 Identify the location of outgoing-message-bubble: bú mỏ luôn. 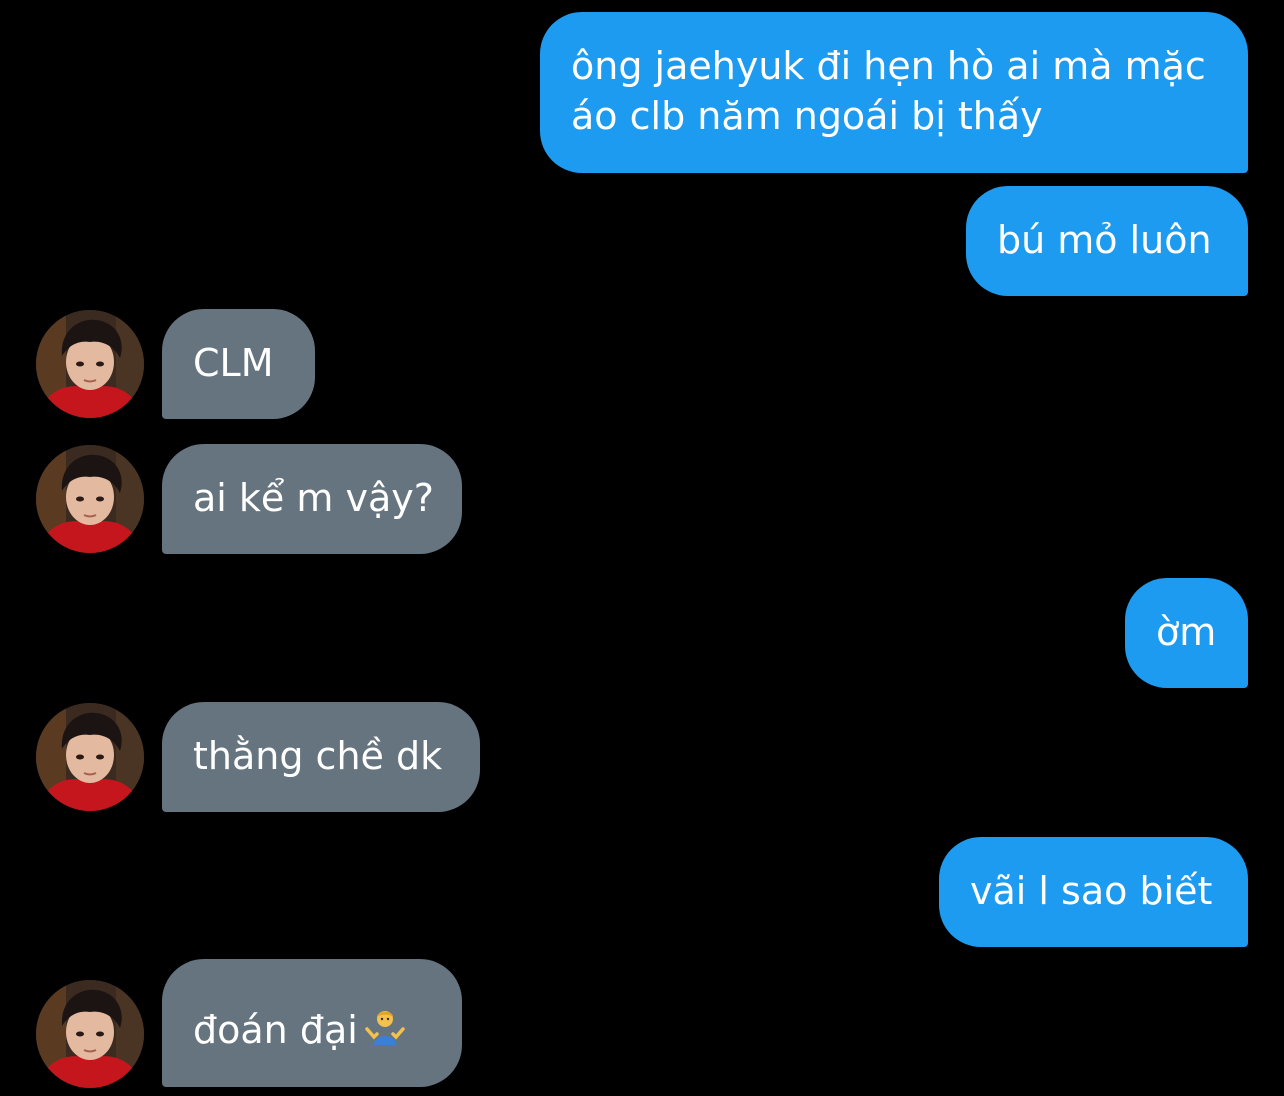
(1107, 241).